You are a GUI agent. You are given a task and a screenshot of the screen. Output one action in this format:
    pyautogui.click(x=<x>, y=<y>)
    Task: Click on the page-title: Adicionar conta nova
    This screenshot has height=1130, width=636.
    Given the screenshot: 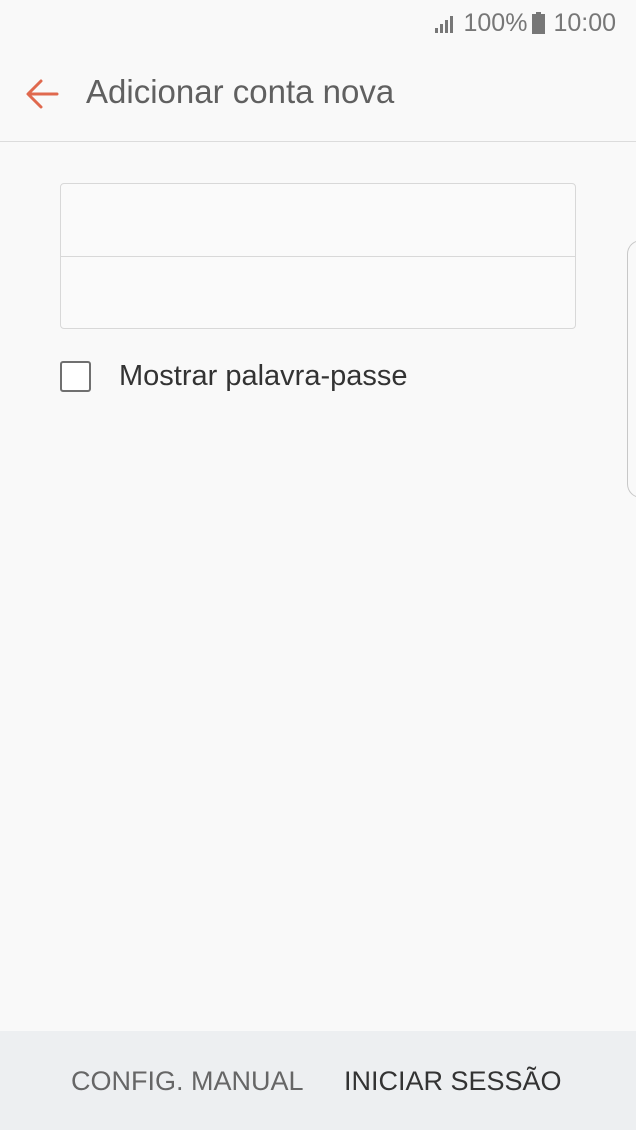 What is the action you would take?
    pyautogui.click(x=240, y=91)
    